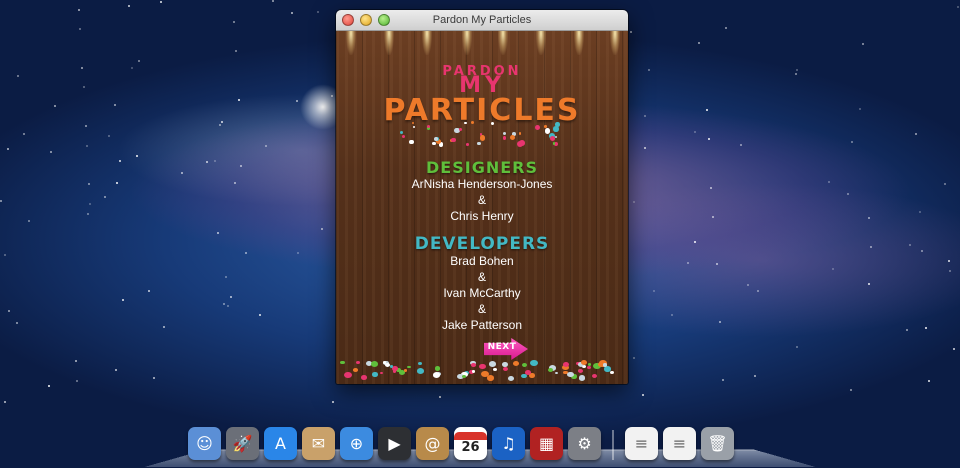  I want to click on developer-name: Brad Bohen, so click(482, 261).